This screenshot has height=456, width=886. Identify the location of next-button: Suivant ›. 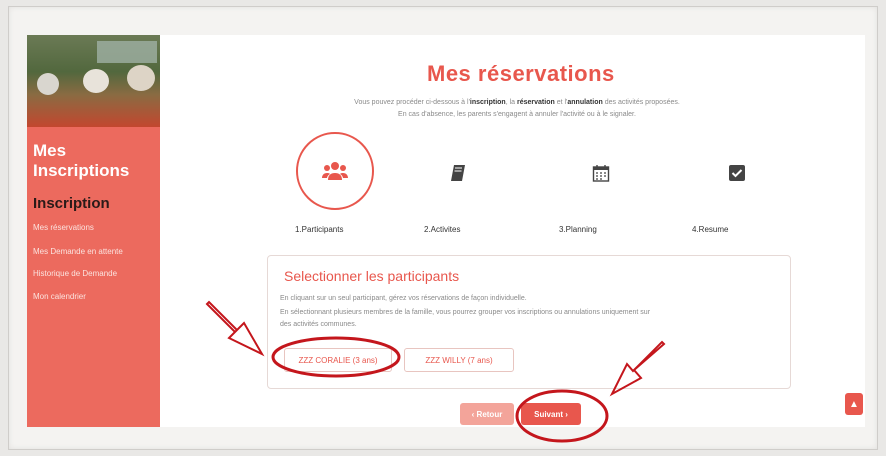
(551, 414).